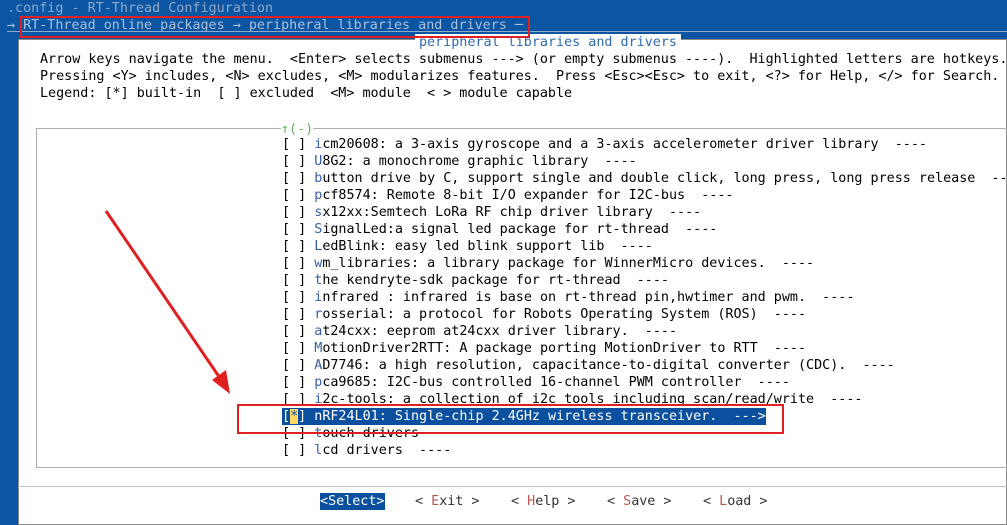 The height and width of the screenshot is (525, 1007). What do you see at coordinates (167, 302) in the screenshot?
I see `annotation-arrow` at bounding box center [167, 302].